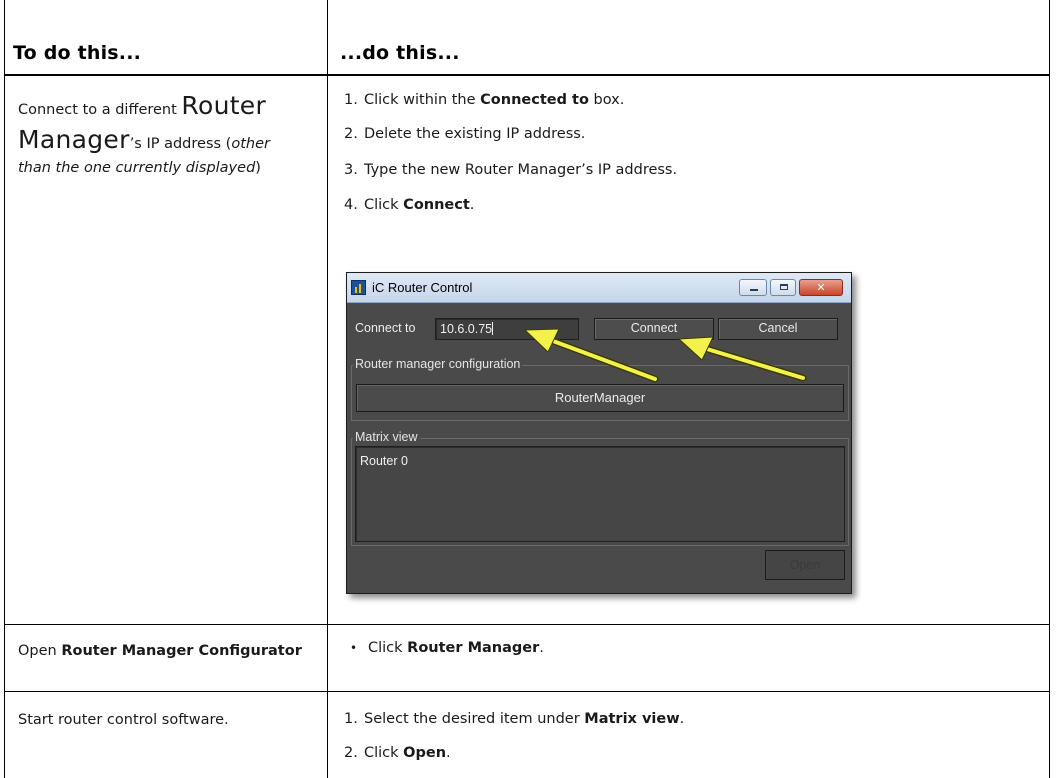  I want to click on row1-step-4: 4. Click Connect., so click(409, 205).